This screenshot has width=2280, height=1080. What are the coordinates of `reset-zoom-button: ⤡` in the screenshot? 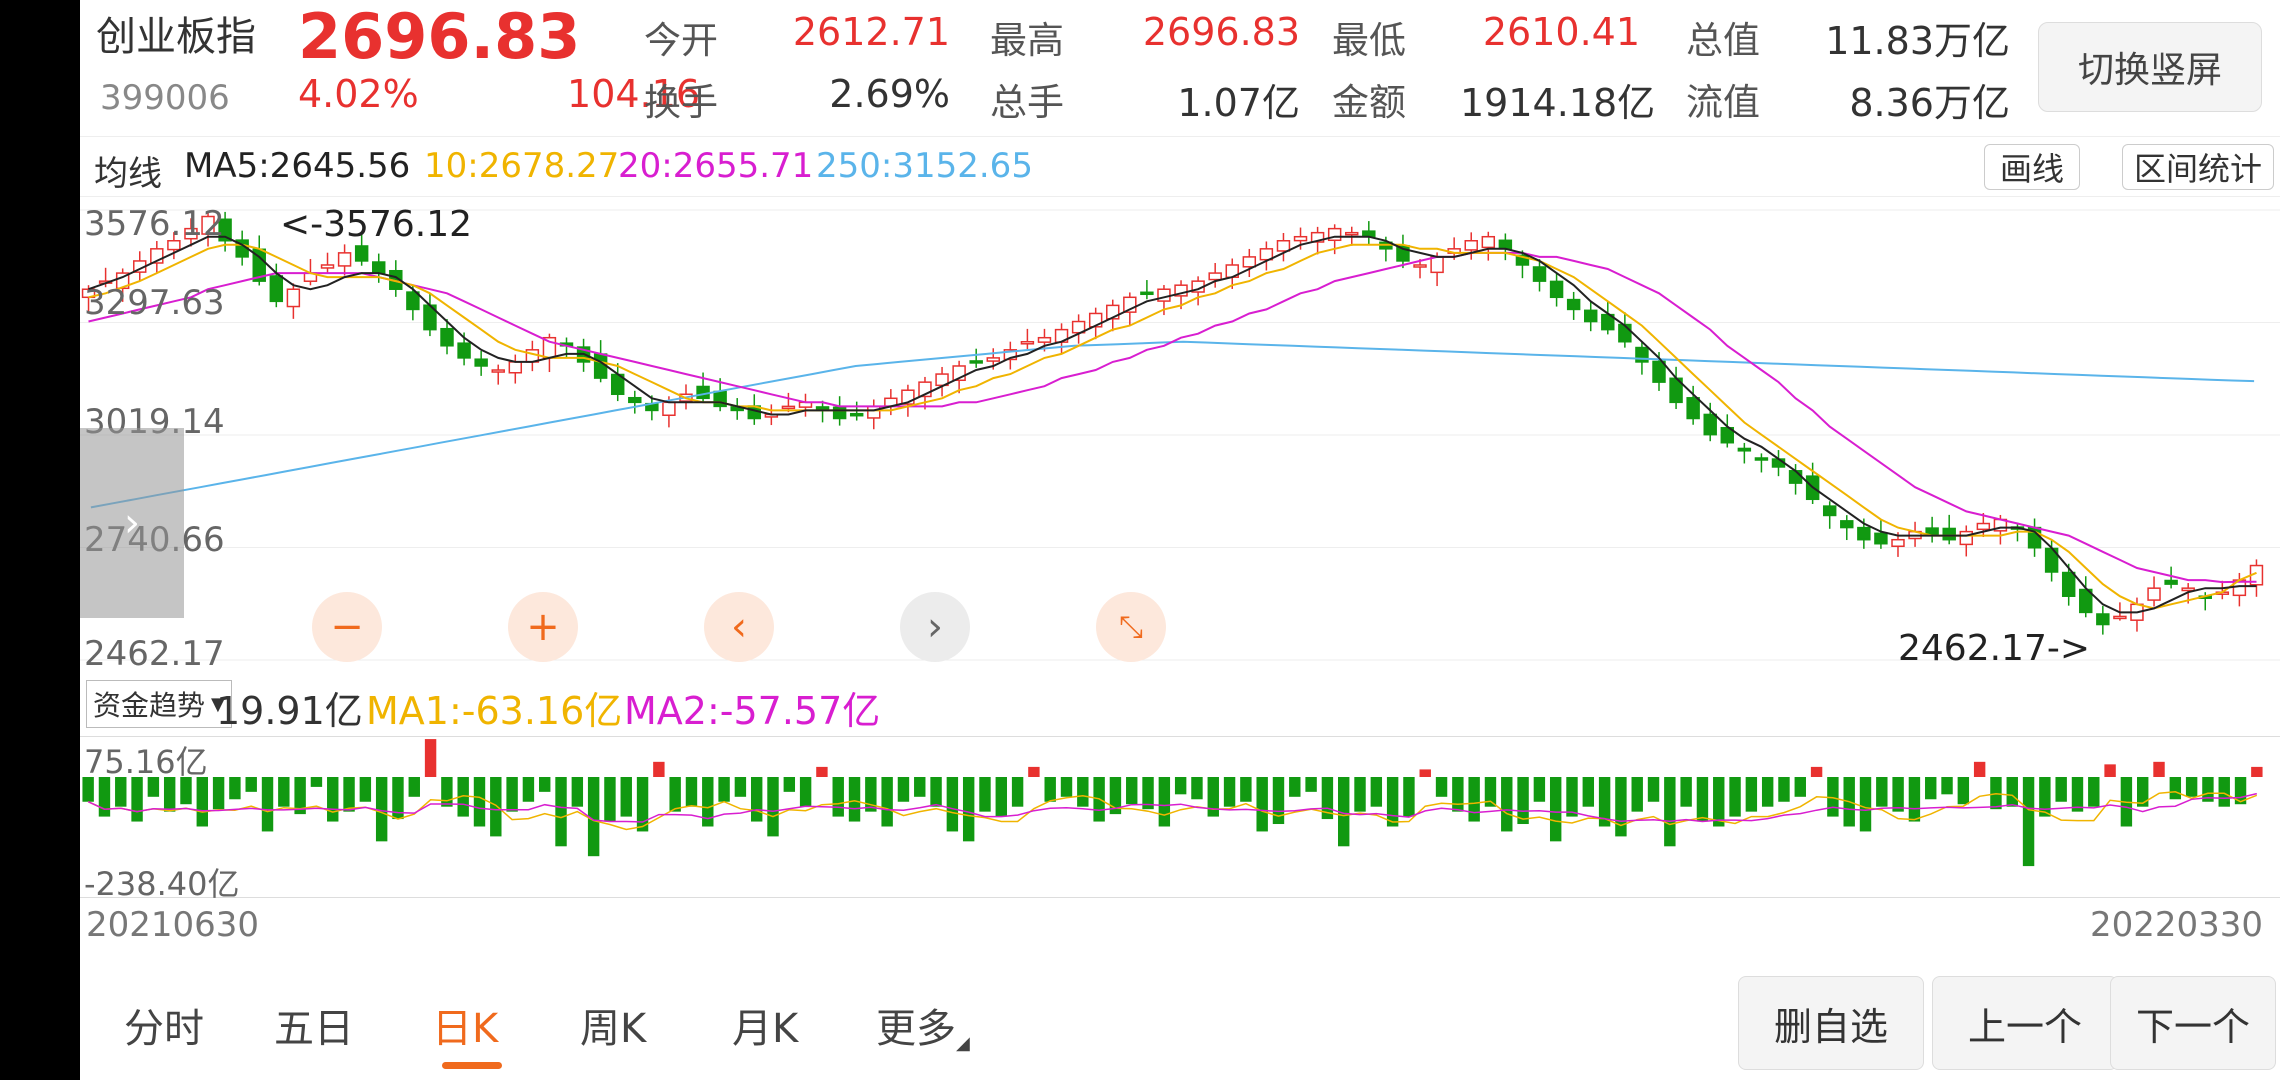 It's located at (1131, 627).